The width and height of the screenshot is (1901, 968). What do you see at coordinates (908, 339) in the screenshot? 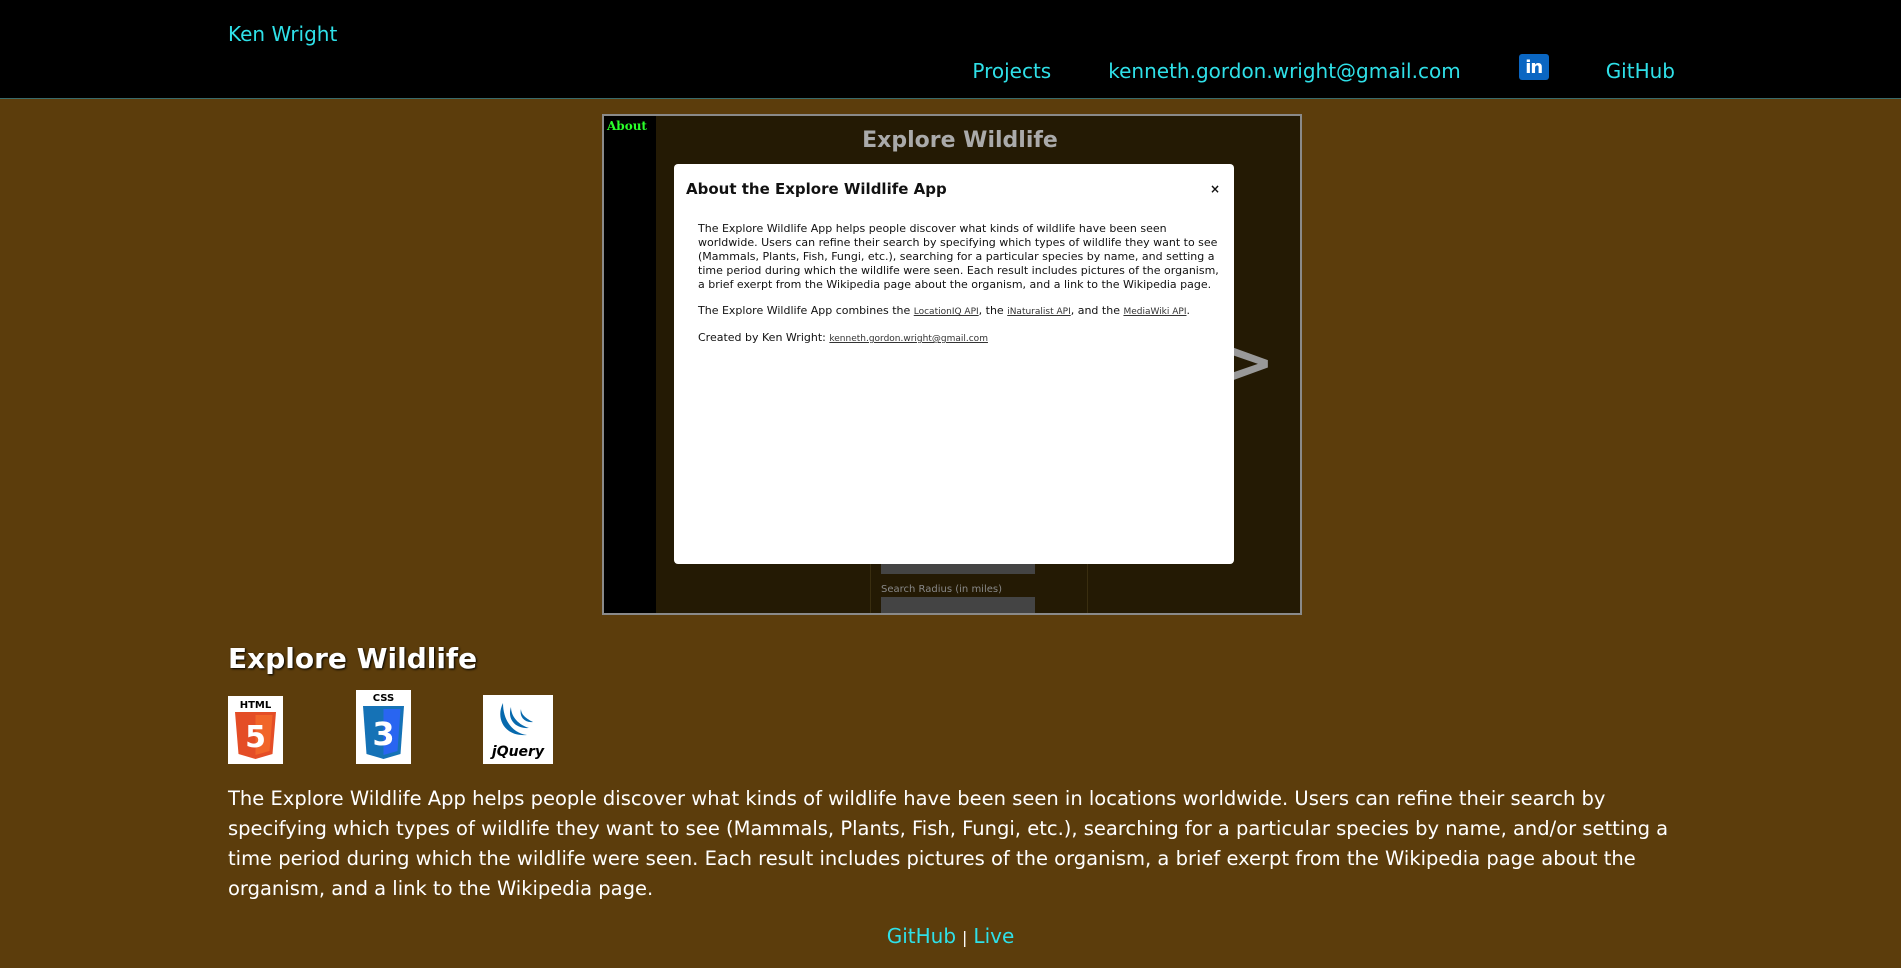
I see `modal-email-link: kenneth.gordon.wright@gmail.com` at bounding box center [908, 339].